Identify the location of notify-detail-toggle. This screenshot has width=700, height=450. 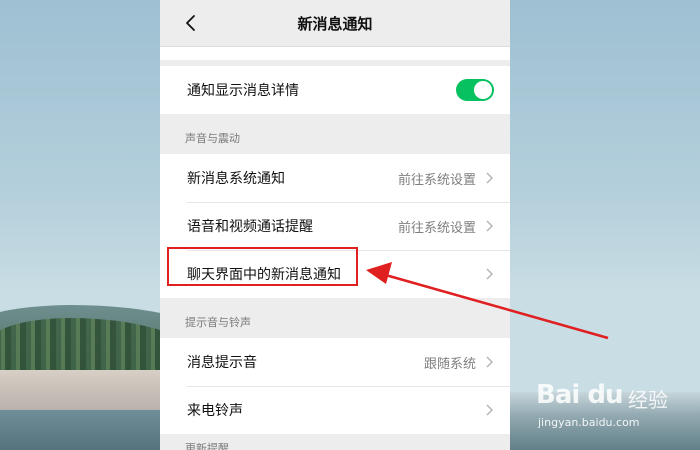
(475, 90).